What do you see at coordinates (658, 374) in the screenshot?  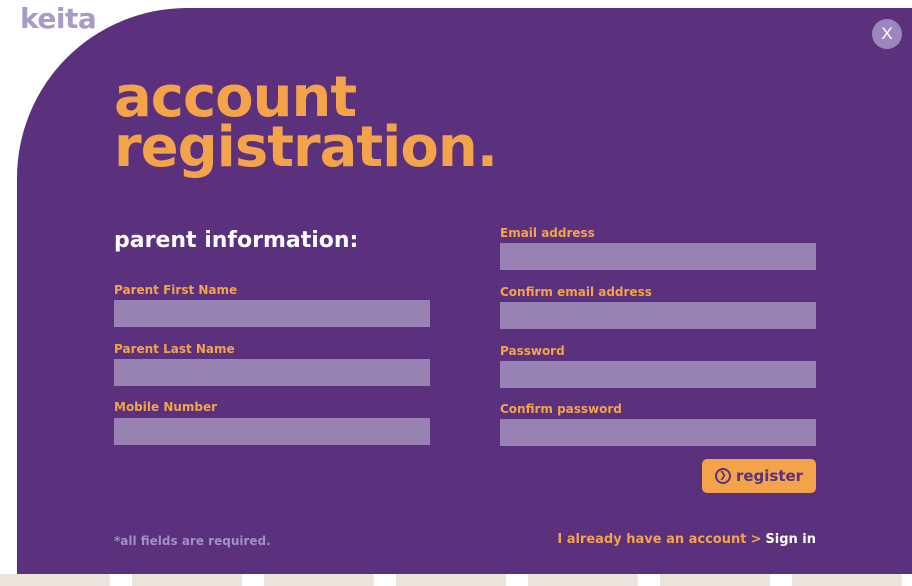 I see `password-field` at bounding box center [658, 374].